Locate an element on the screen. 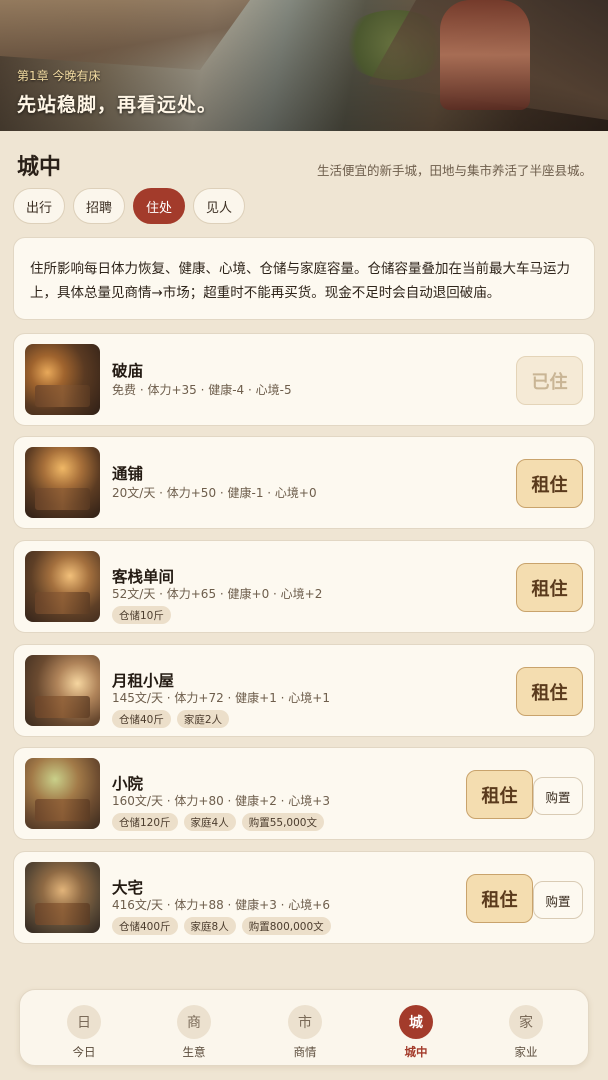  storage-tag: 仓储120斤 is located at coordinates (145, 822).